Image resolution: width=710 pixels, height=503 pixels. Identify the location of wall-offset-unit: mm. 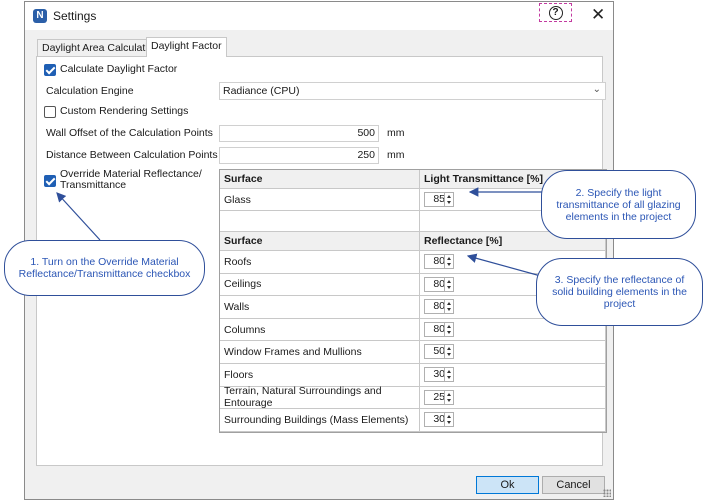
(396, 133).